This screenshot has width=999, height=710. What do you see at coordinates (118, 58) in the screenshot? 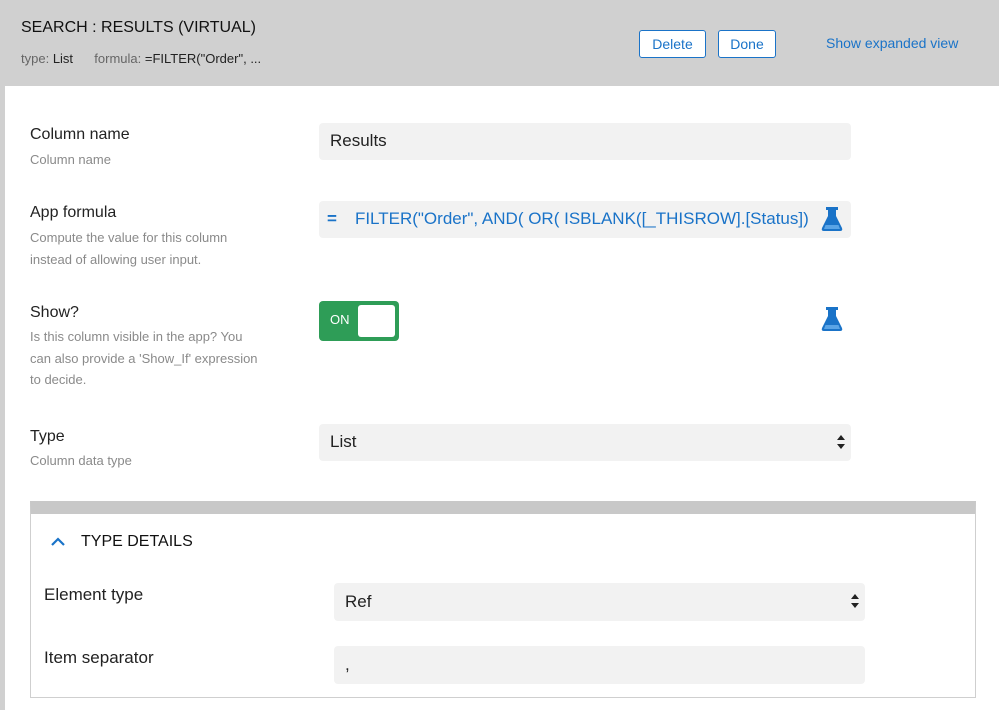
I see `formula-summary-label: formula:` at bounding box center [118, 58].